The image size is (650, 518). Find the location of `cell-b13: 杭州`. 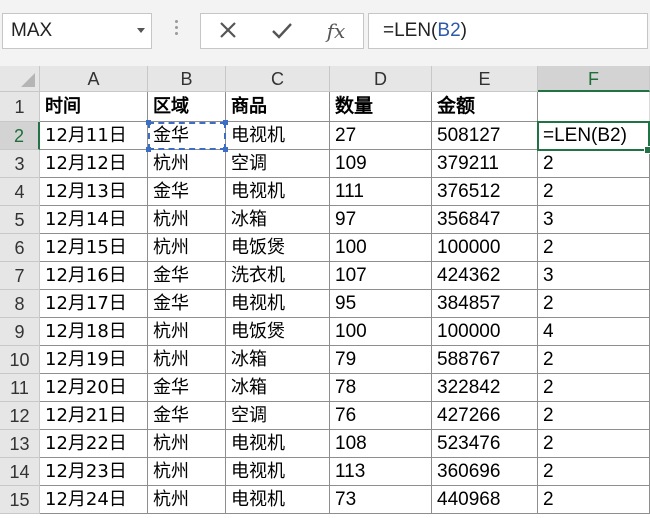

cell-b13: 杭州 is located at coordinates (187, 444).